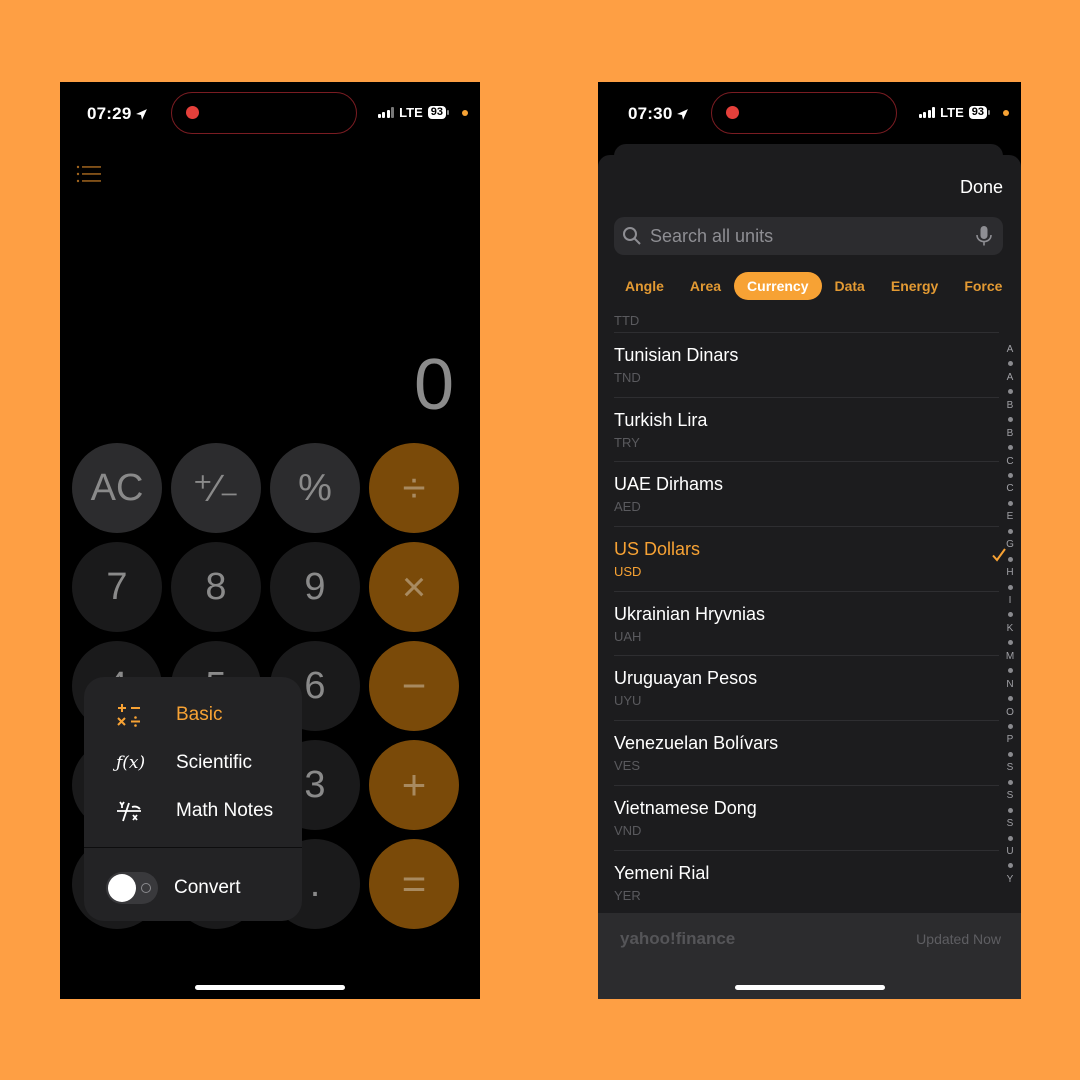 The image size is (1080, 1080). Describe the element at coordinates (414, 785) in the screenshot. I see `key-15: +` at that location.